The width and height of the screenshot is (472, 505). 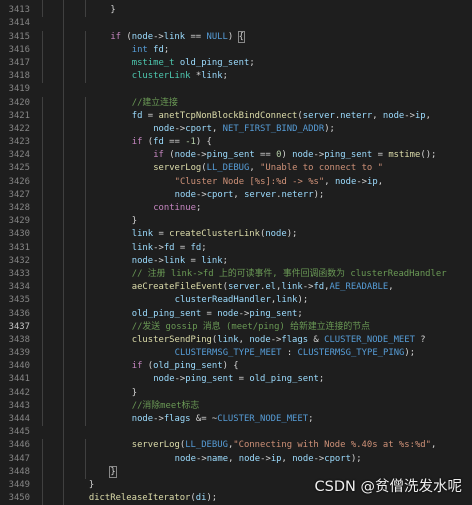 What do you see at coordinates (236, 380) in the screenshot?
I see `code-line: 3441 node->ping_sent = old_ping_sent;` at bounding box center [236, 380].